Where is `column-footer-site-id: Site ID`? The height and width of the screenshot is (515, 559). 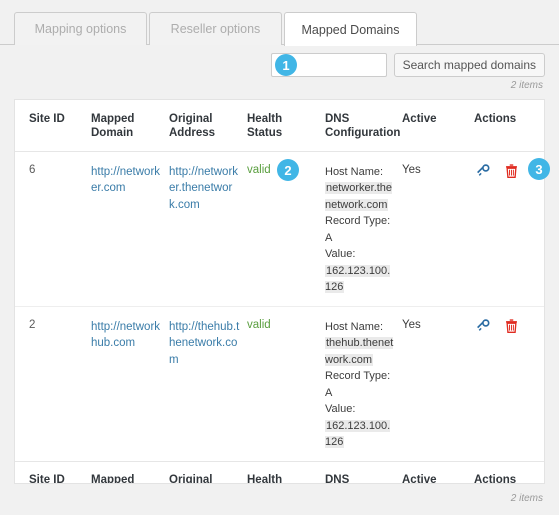 column-footer-site-id: Site ID is located at coordinates (53, 472).